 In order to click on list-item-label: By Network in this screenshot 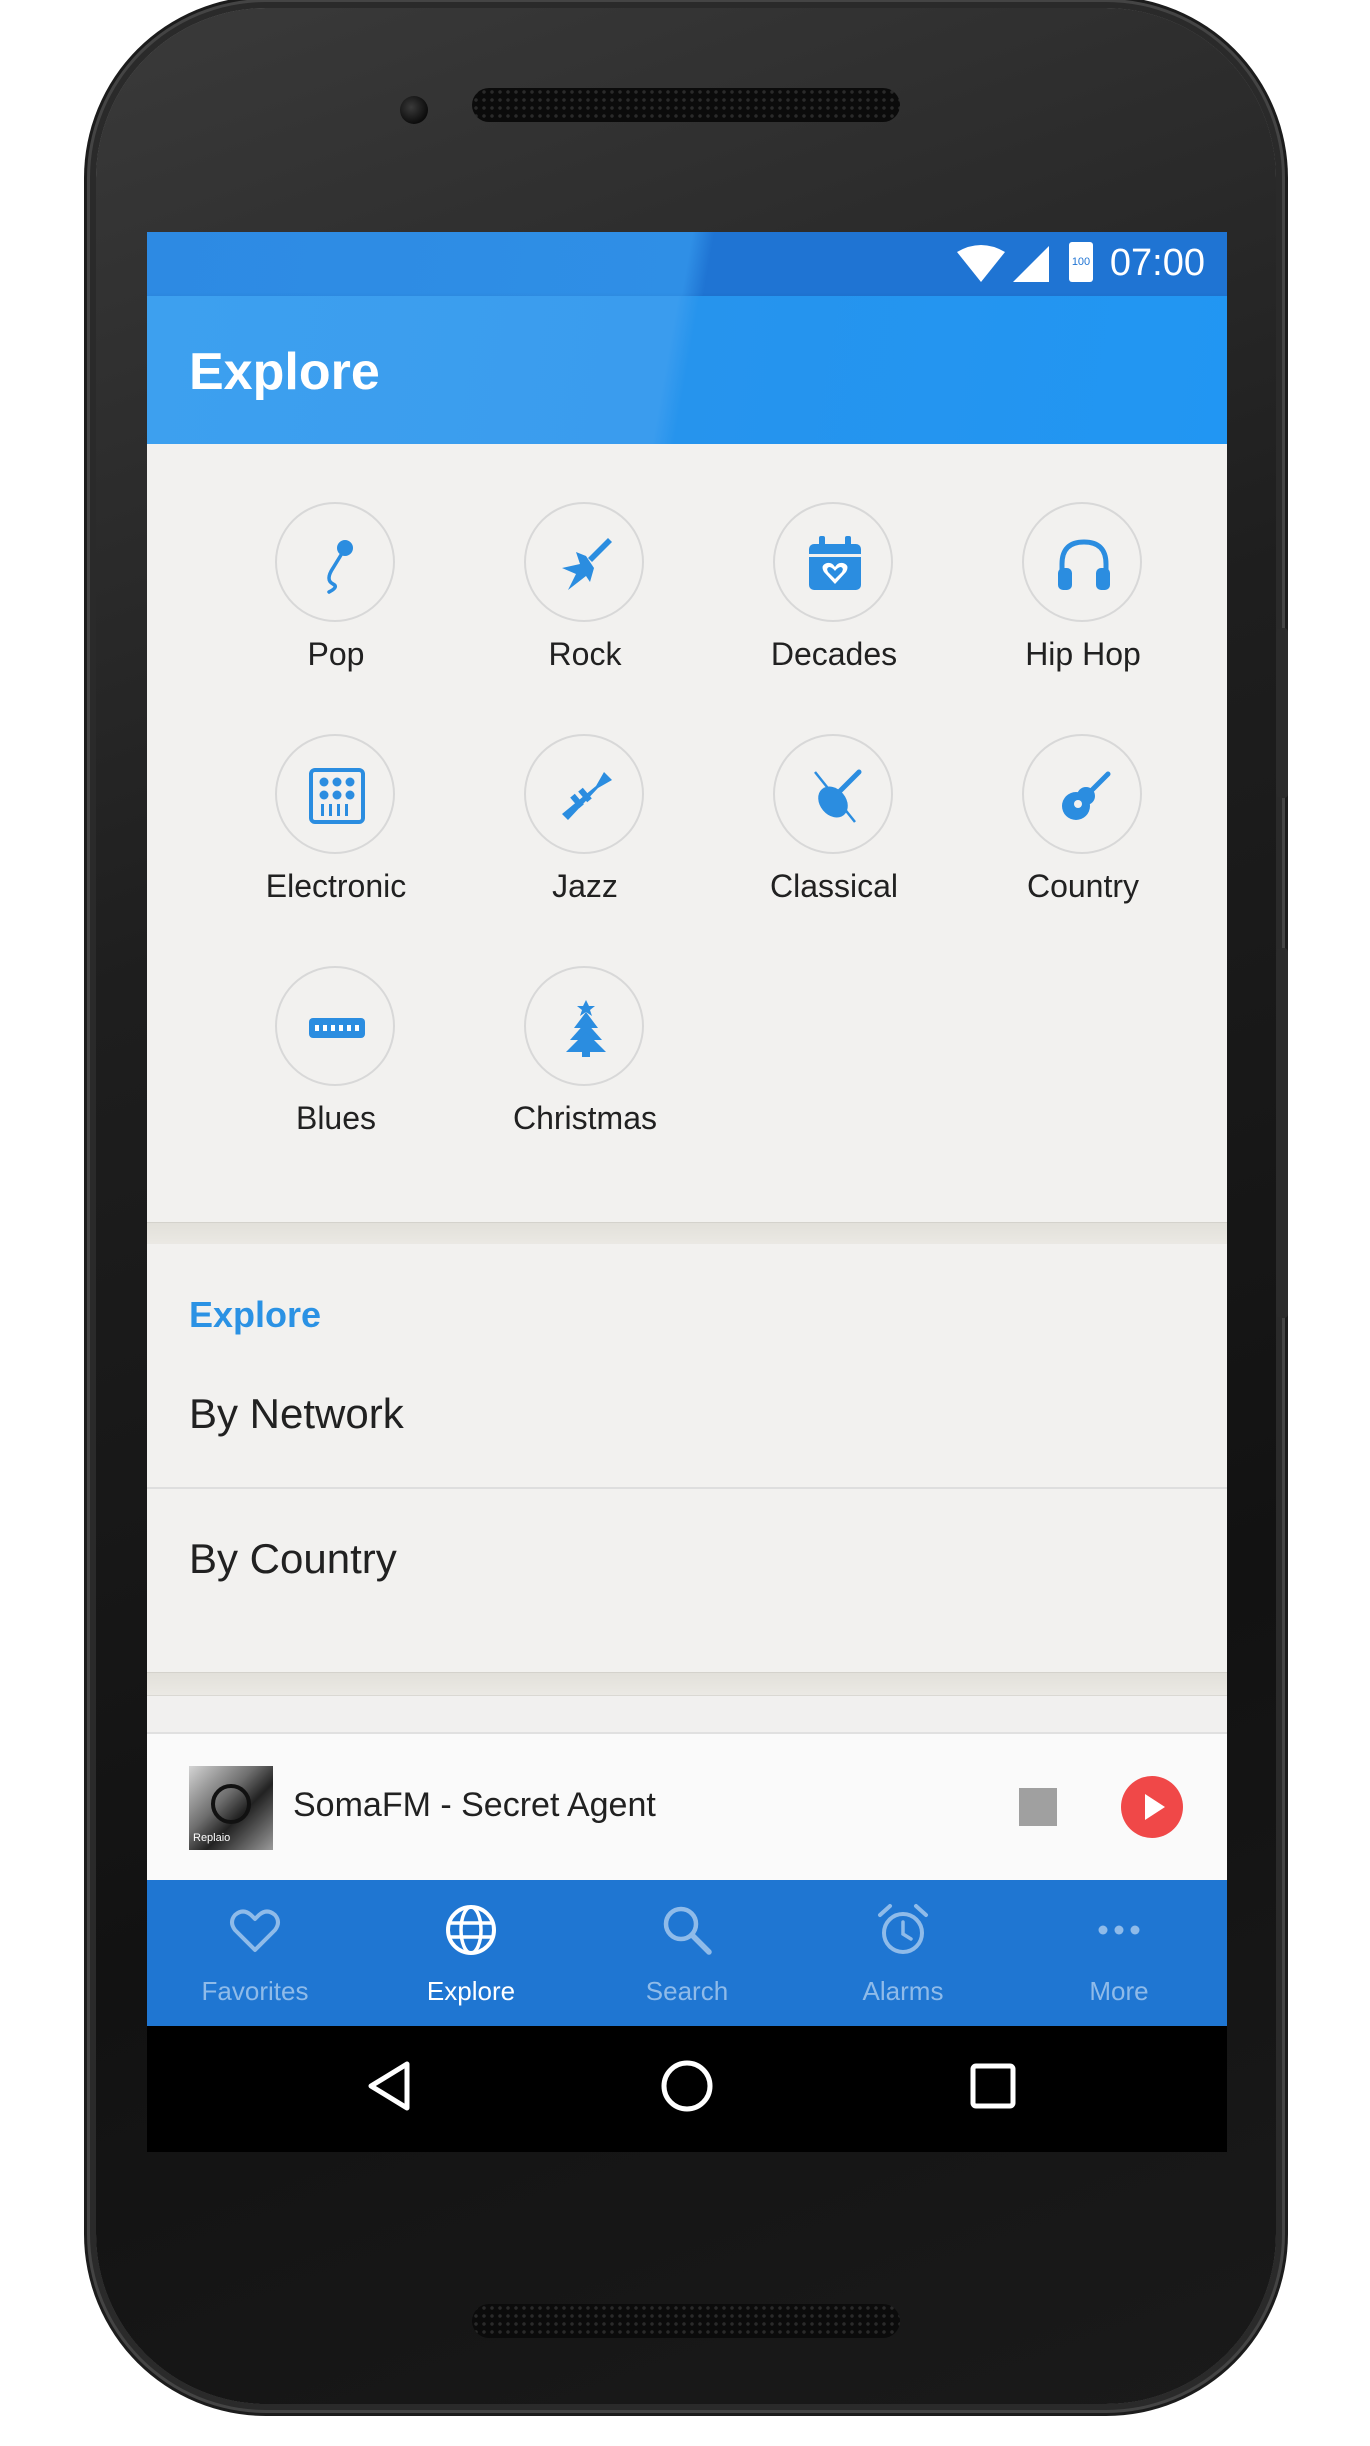, I will do `click(296, 1413)`.